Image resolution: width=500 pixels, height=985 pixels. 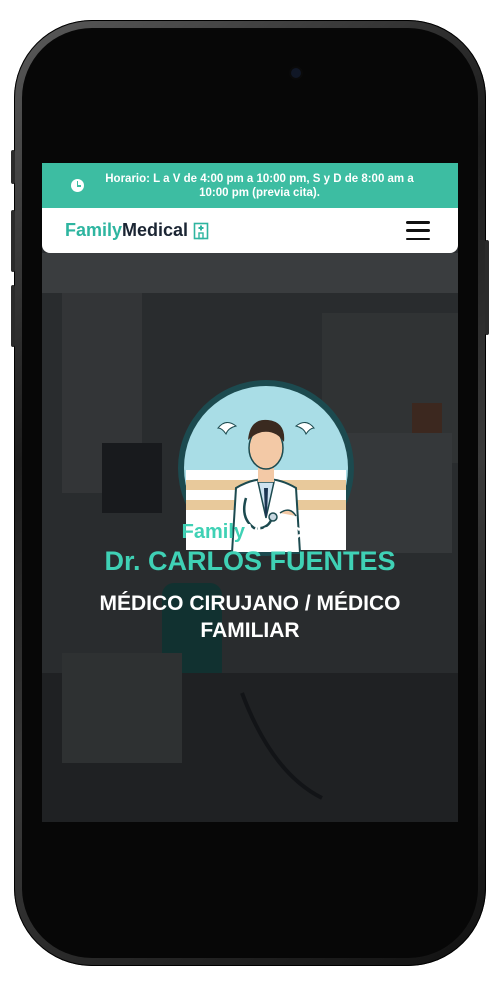 I want to click on front-camera-icon, so click(x=296, y=73).